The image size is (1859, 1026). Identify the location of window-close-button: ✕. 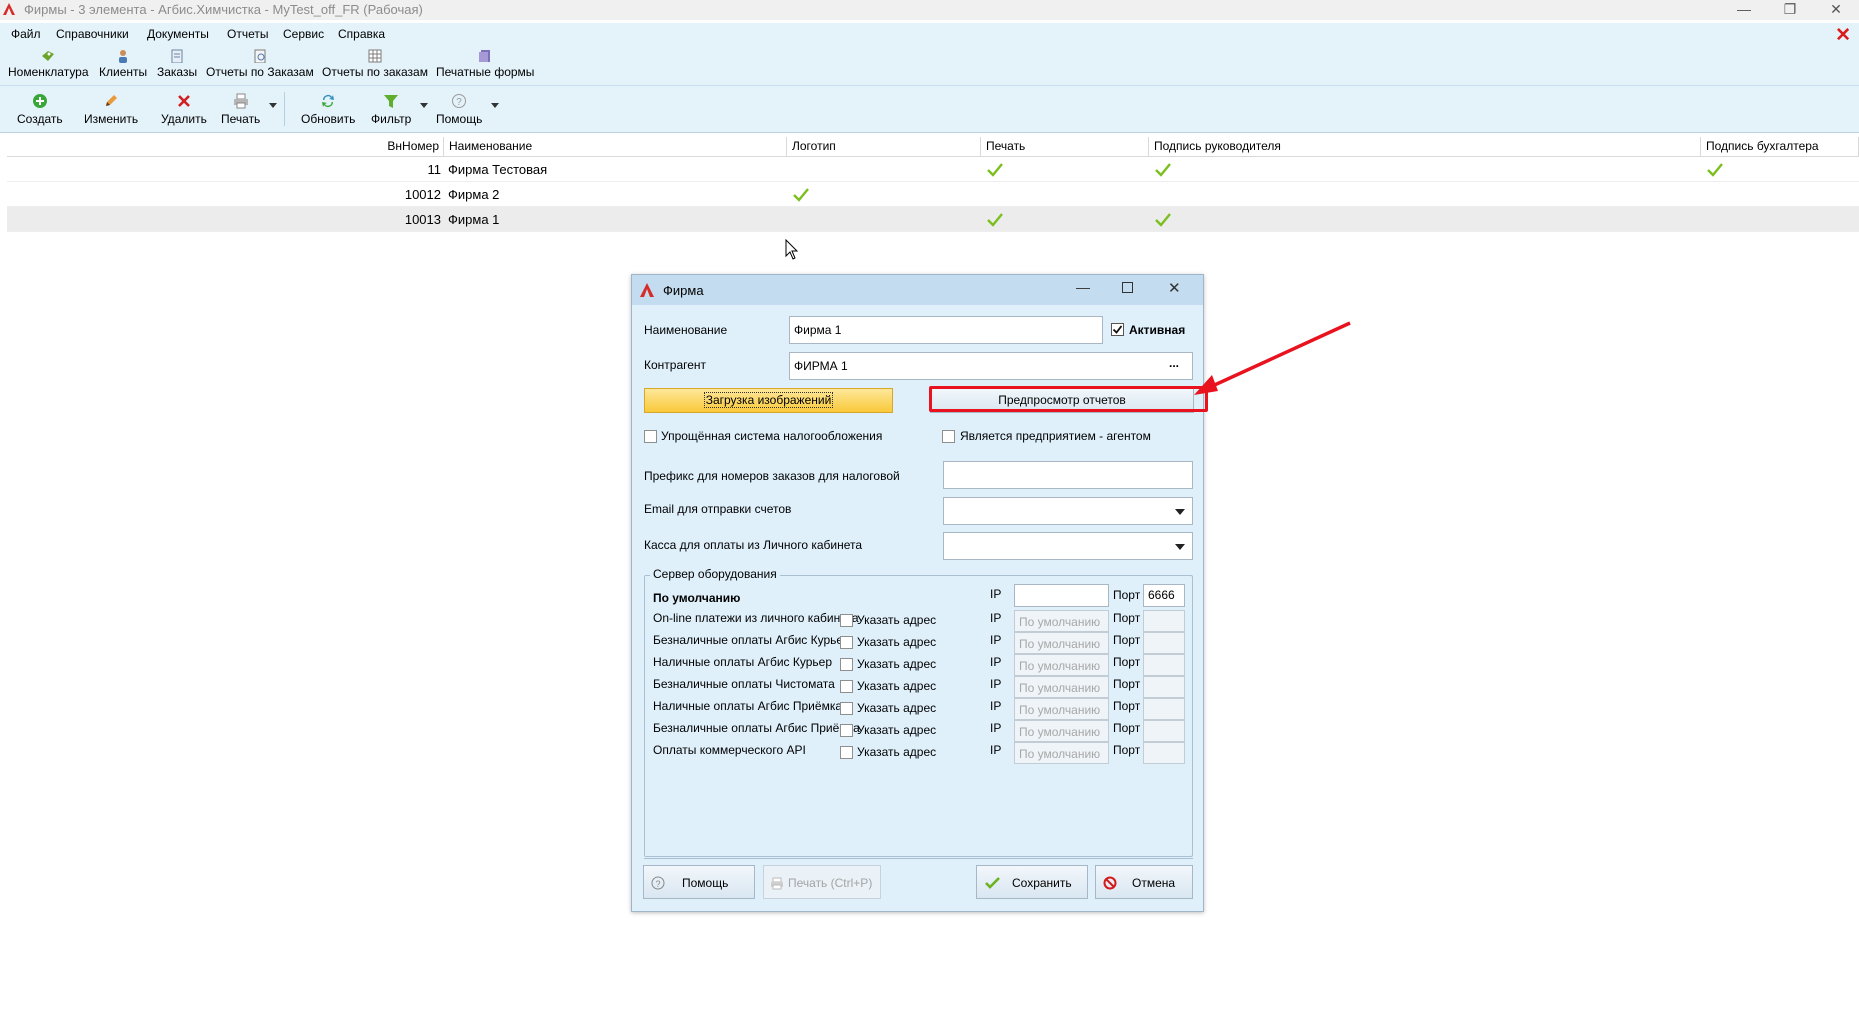
(1836, 10).